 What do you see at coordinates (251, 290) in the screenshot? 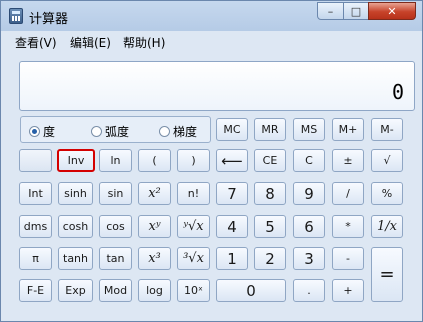
I see `digit-0-button: 0` at bounding box center [251, 290].